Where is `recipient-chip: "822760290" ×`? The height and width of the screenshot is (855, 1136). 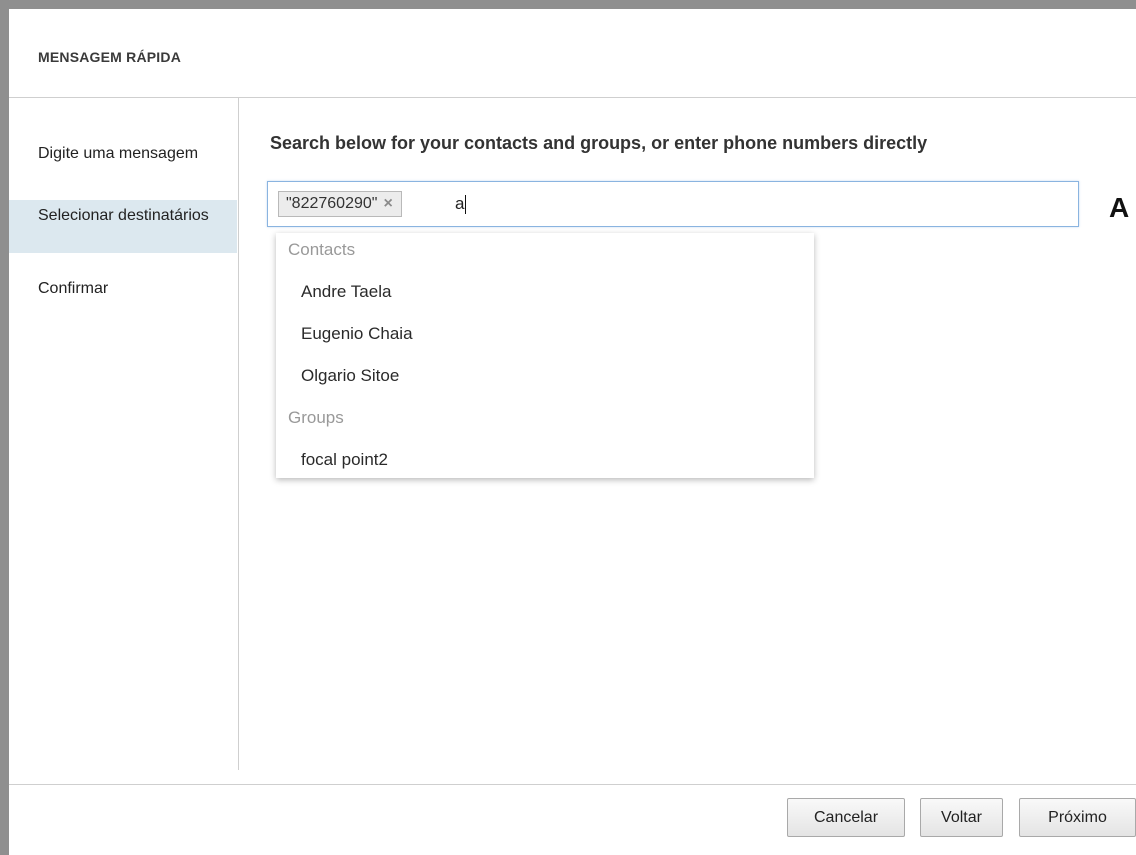
recipient-chip: "822760290" × is located at coordinates (340, 204).